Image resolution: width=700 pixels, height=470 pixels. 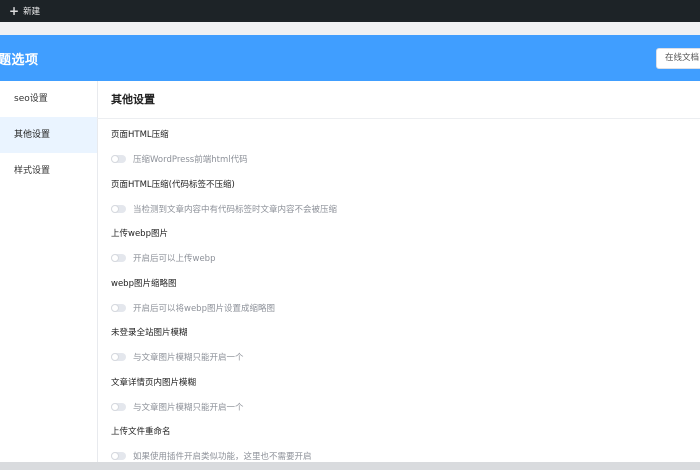 I want to click on option-html-compress: 页面HTML压缩 压缩WordPress前端html代码, so click(x=179, y=146).